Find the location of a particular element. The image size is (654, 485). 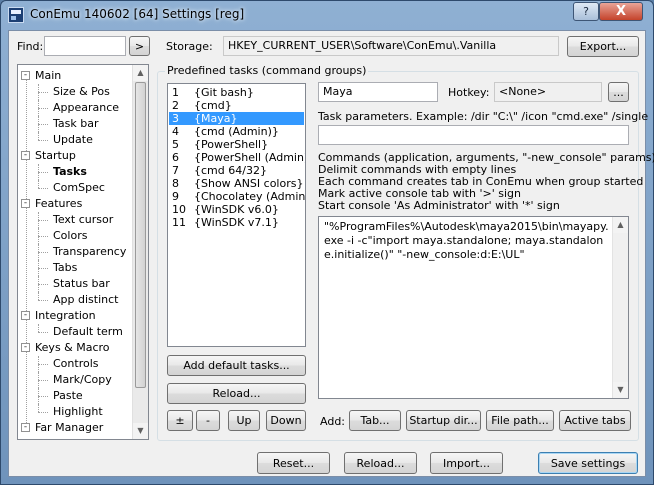

task-list-item: 9 {Chocolatey (Admin)} is located at coordinates (237, 196).